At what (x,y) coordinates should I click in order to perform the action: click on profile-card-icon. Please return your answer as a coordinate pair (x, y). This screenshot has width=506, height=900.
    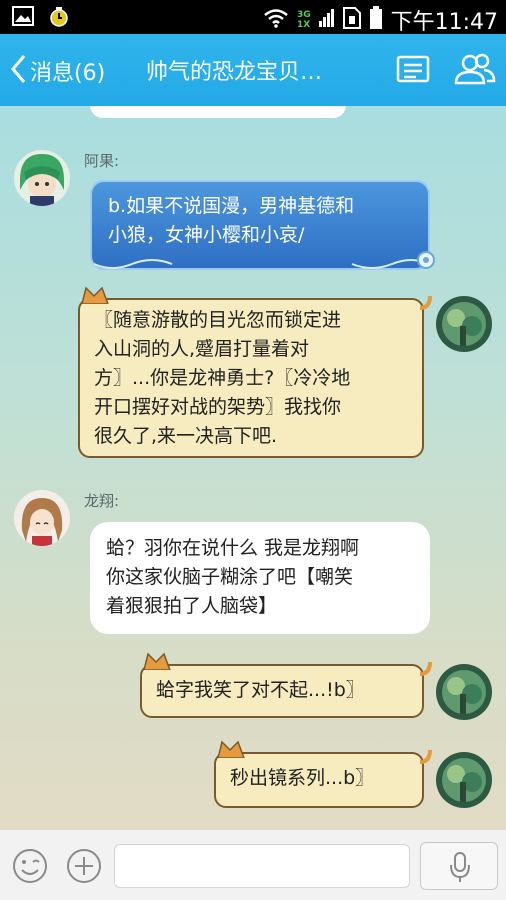
    Looking at the image, I should click on (413, 71).